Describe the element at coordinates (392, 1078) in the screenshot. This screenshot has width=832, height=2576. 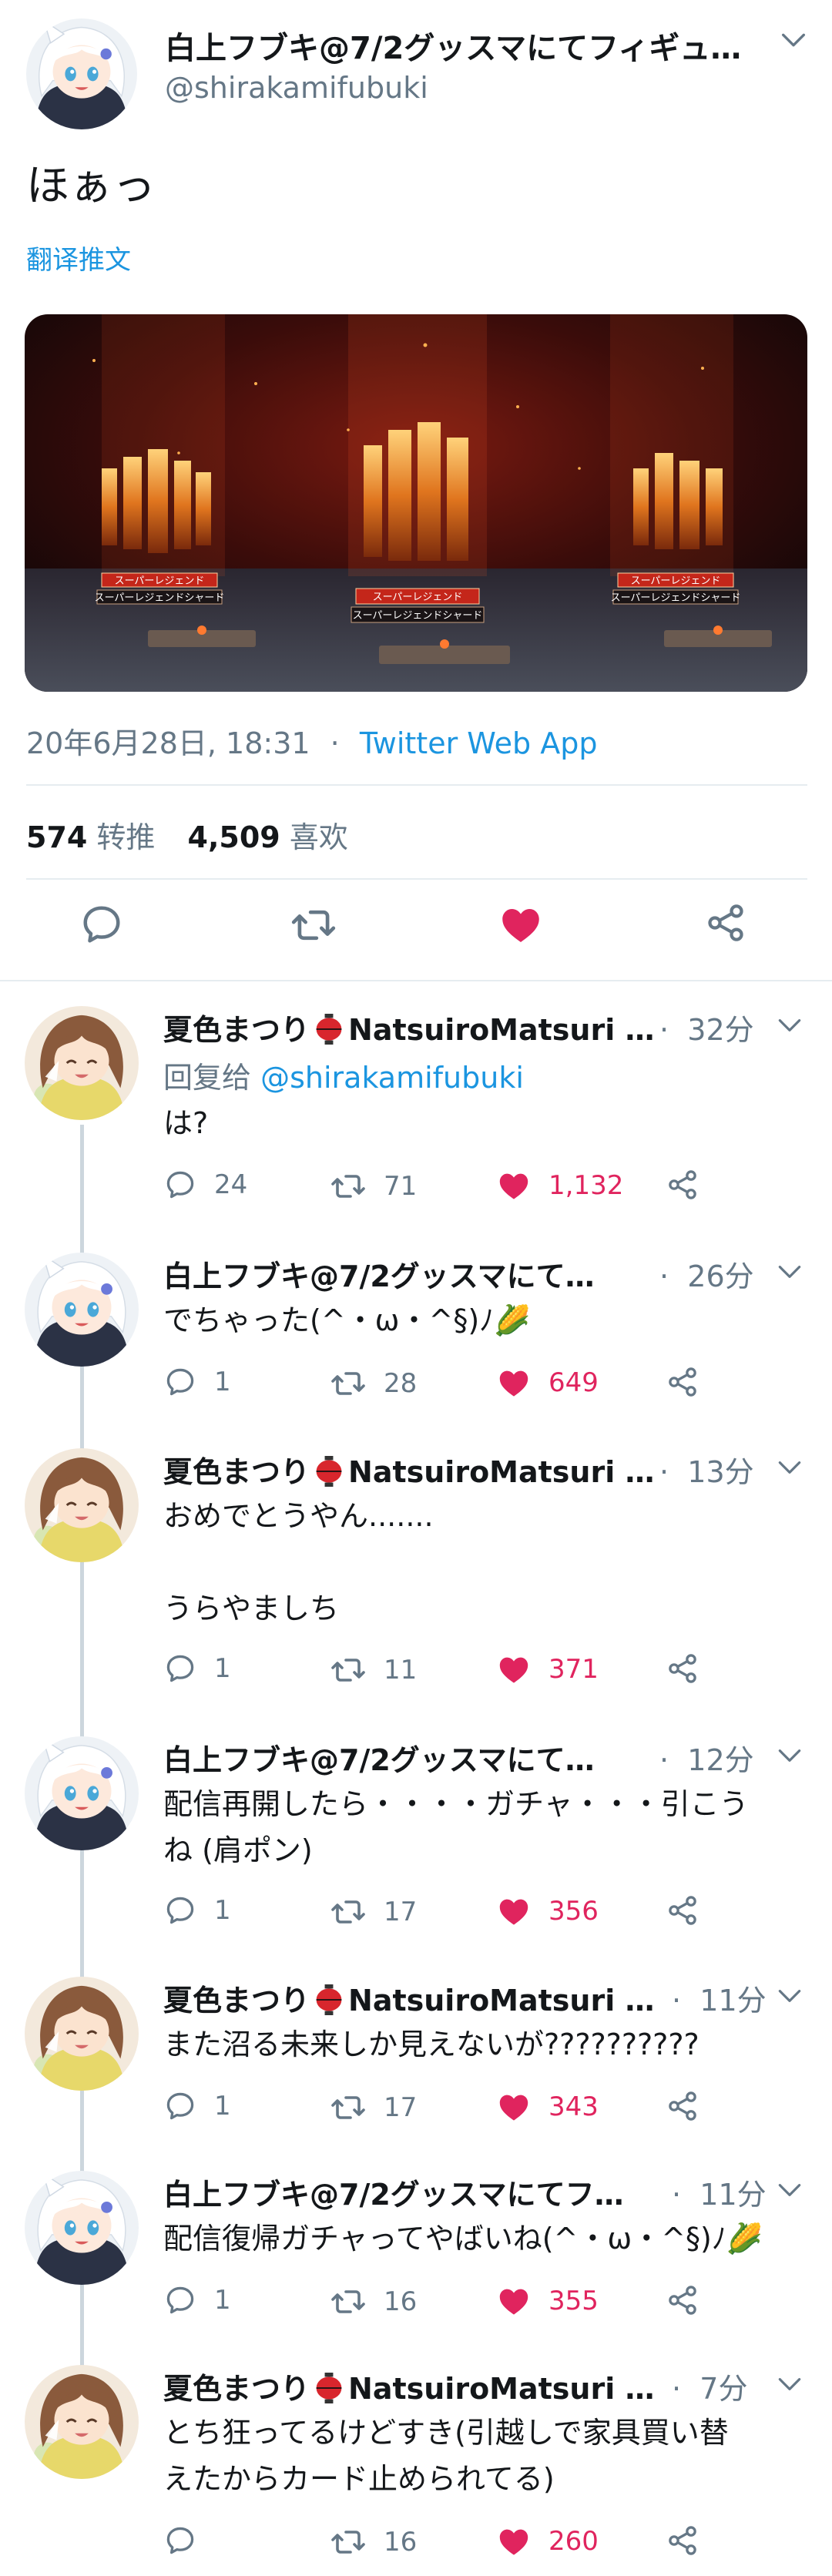
I see `mention-link: @shirakamifubuki` at that location.